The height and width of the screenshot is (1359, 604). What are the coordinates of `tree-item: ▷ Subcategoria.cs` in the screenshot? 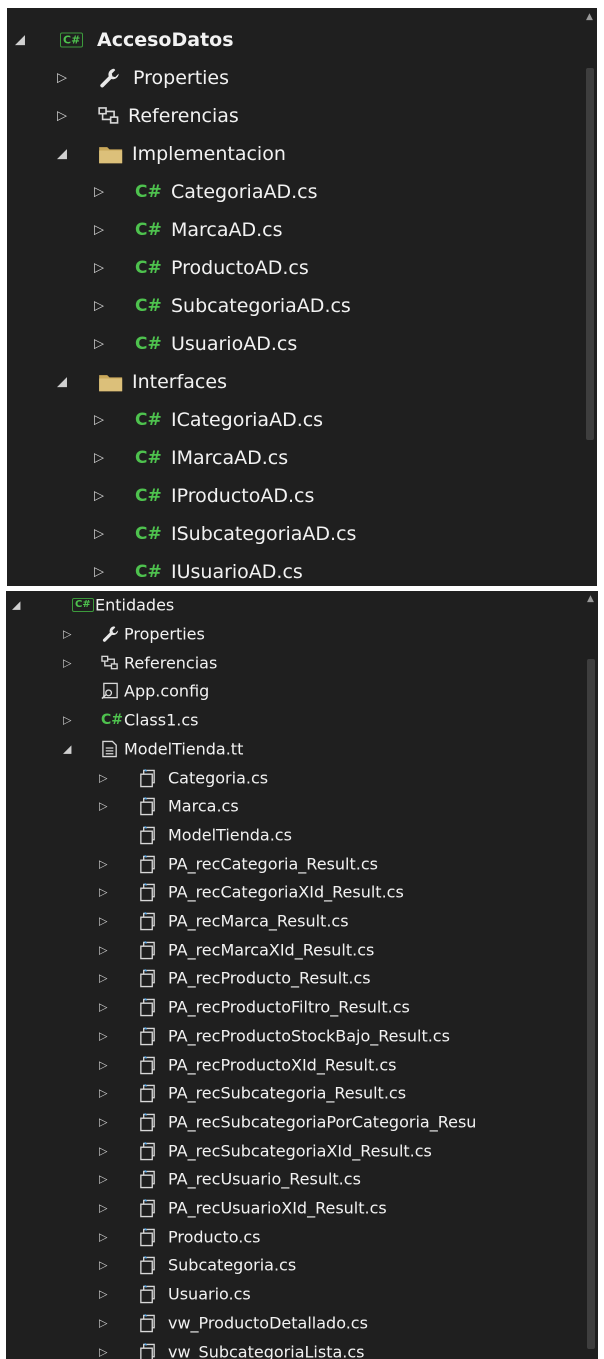 It's located at (295, 1265).